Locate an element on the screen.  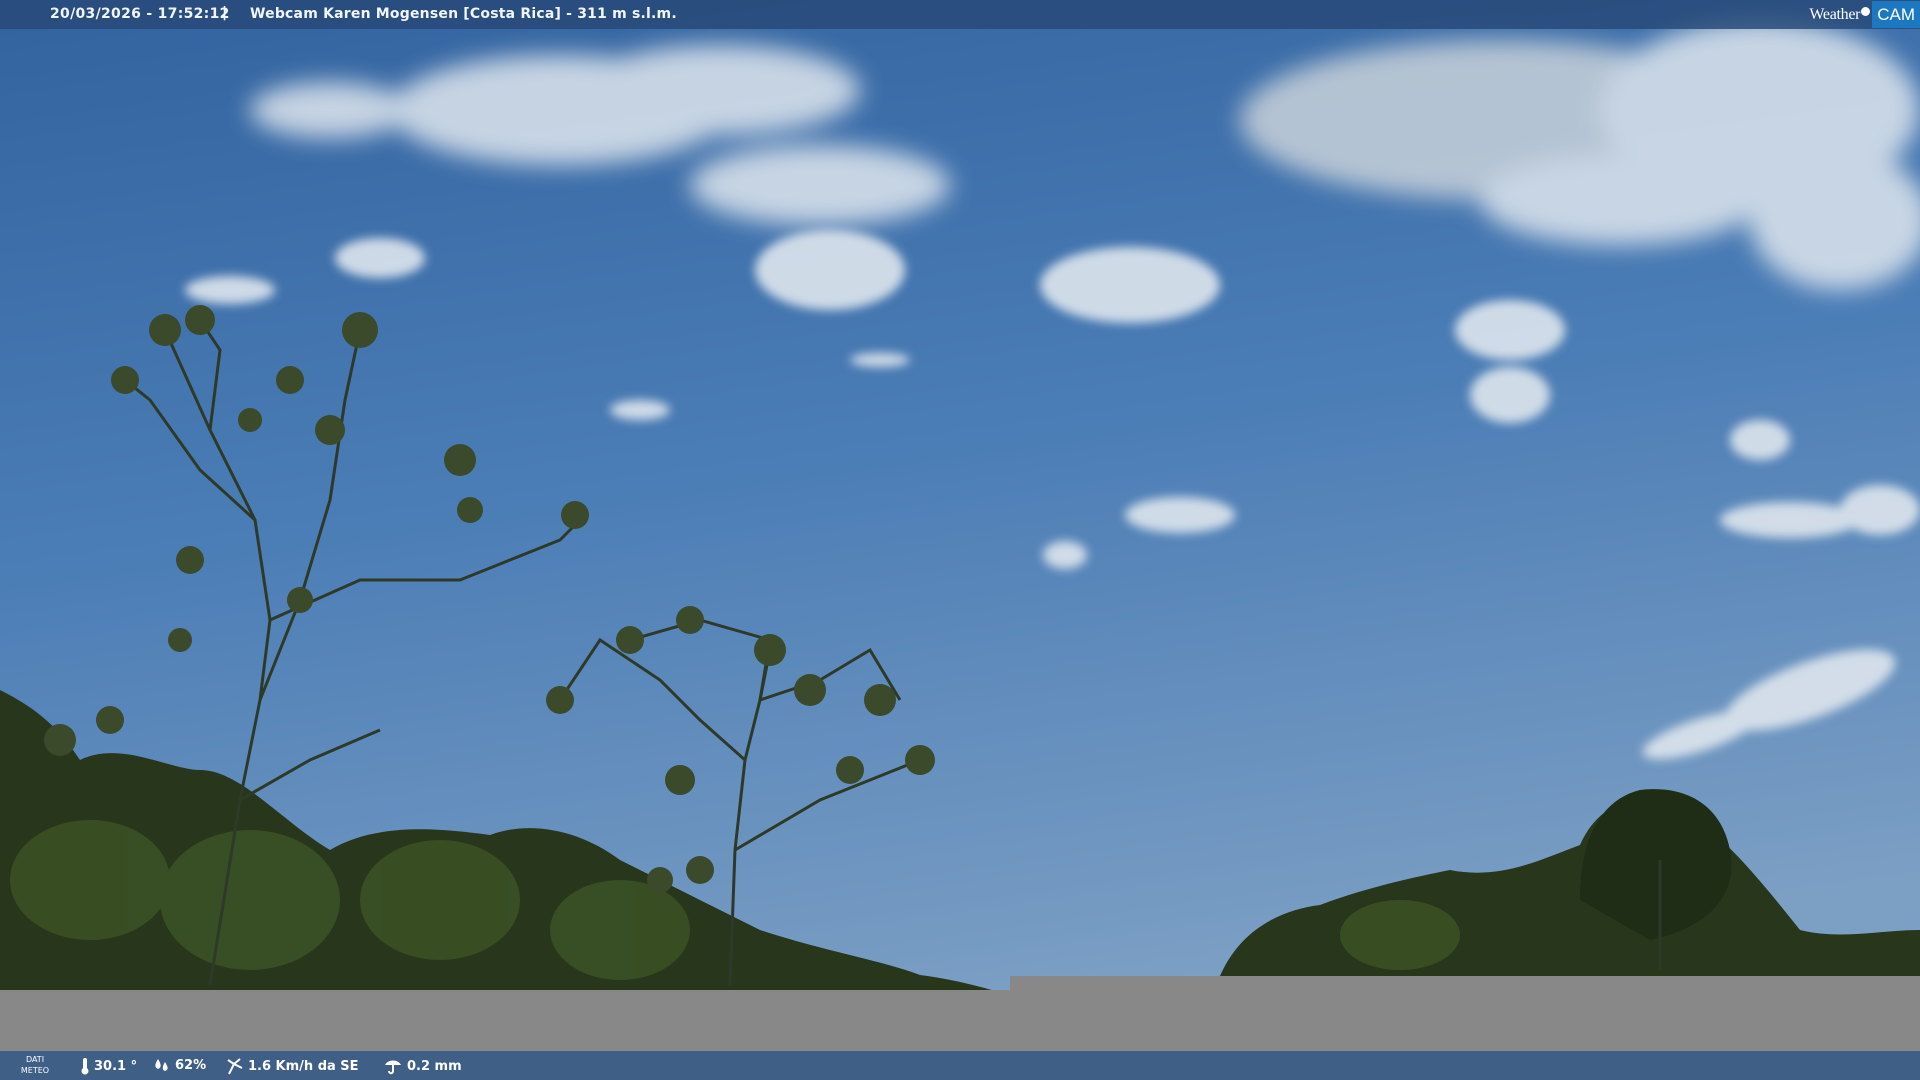
wind-value: 1.6 Km/h da SE is located at coordinates (303, 1066).